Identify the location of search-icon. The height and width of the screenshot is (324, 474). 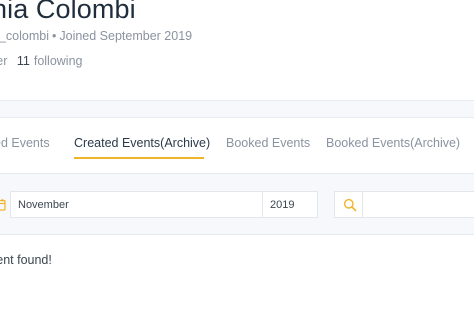
(350, 205).